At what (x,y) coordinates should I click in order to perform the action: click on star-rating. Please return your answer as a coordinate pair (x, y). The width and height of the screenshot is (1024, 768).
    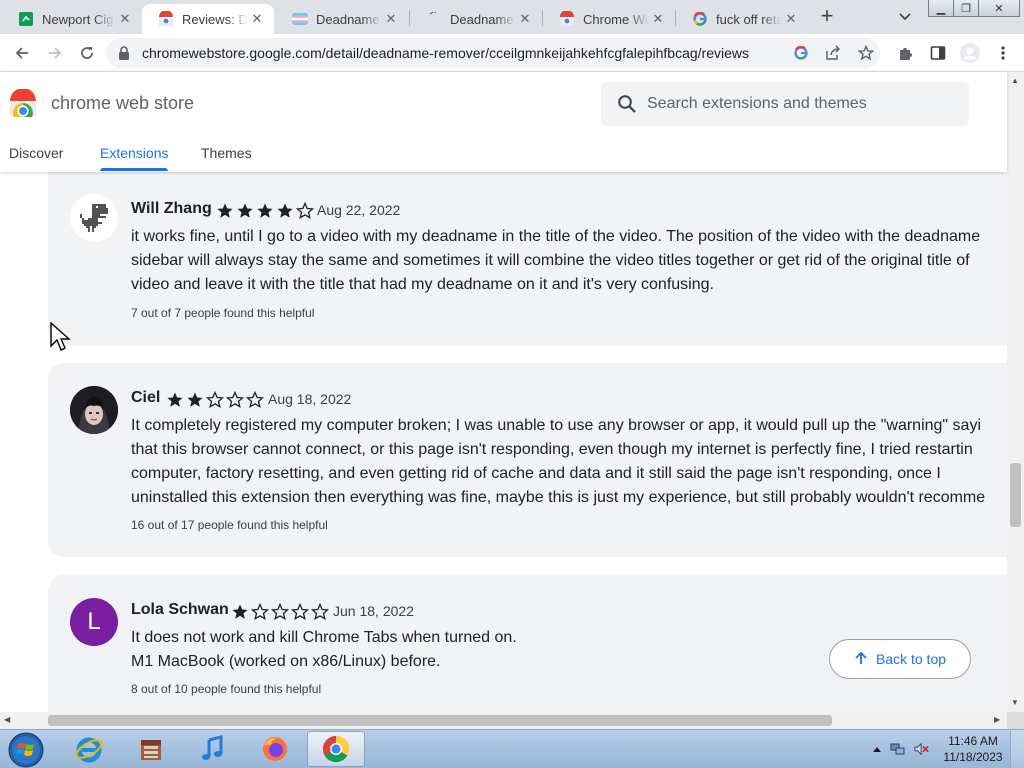
    Looking at the image, I should click on (214, 399).